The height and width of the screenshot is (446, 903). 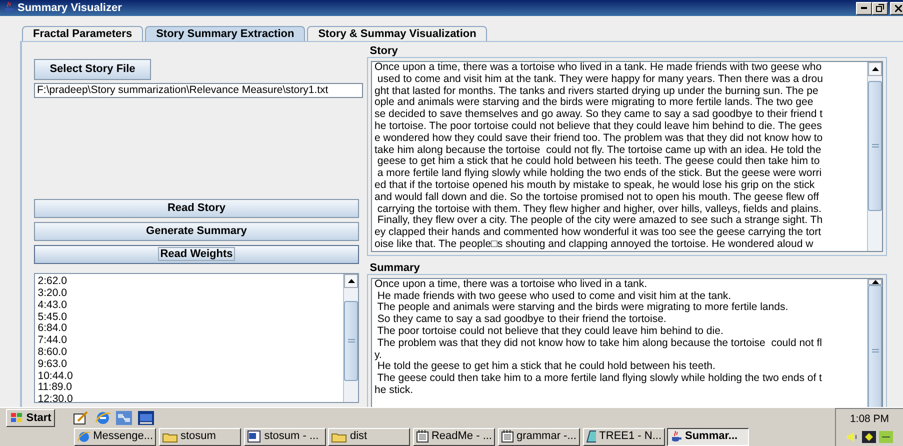 I want to click on text-line: Once upon a time, there was a tortoise who lived in a tank. He made friends with two geese who, so click(x=598, y=68).